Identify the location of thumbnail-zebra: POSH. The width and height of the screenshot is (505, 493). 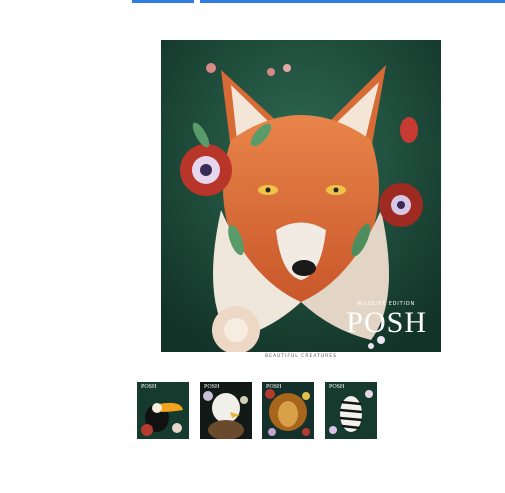
(351, 410).